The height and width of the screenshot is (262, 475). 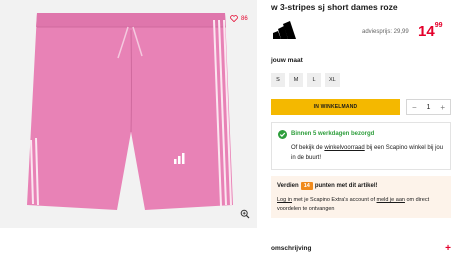 What do you see at coordinates (287, 60) in the screenshot?
I see `size-label: jouw maat` at bounding box center [287, 60].